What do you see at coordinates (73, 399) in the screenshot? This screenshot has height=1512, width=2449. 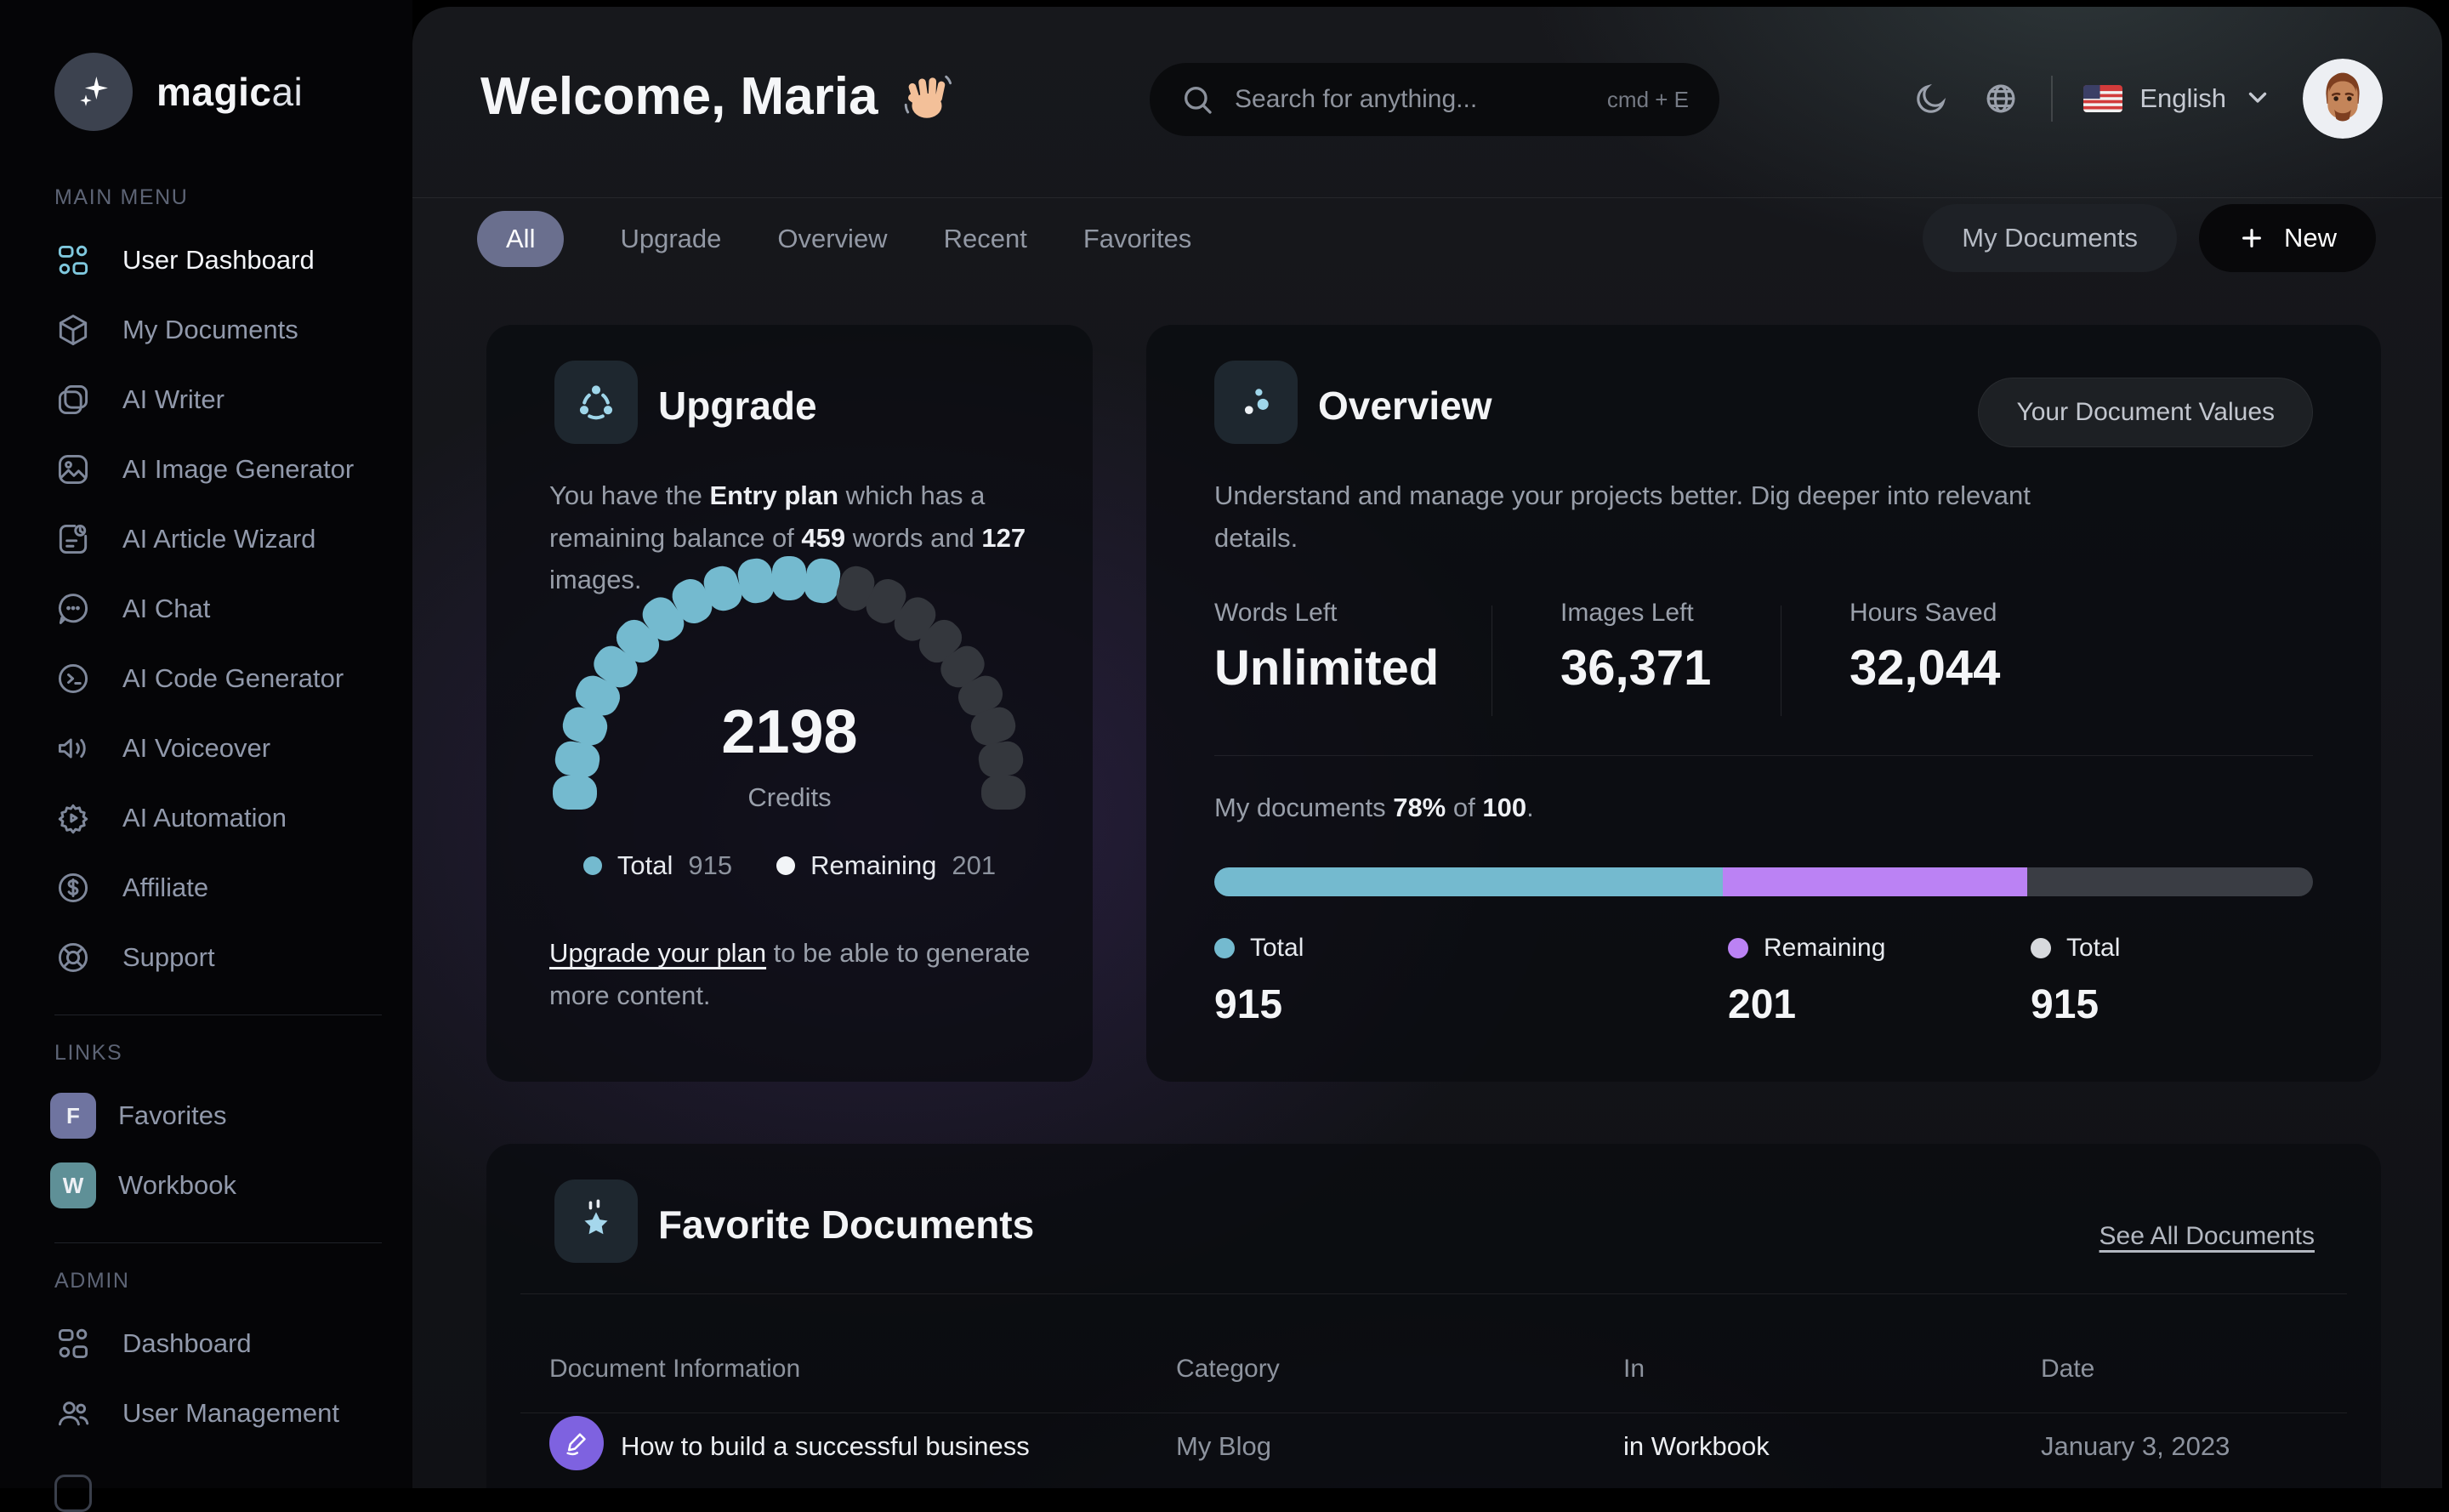 I see `writer-icon` at bounding box center [73, 399].